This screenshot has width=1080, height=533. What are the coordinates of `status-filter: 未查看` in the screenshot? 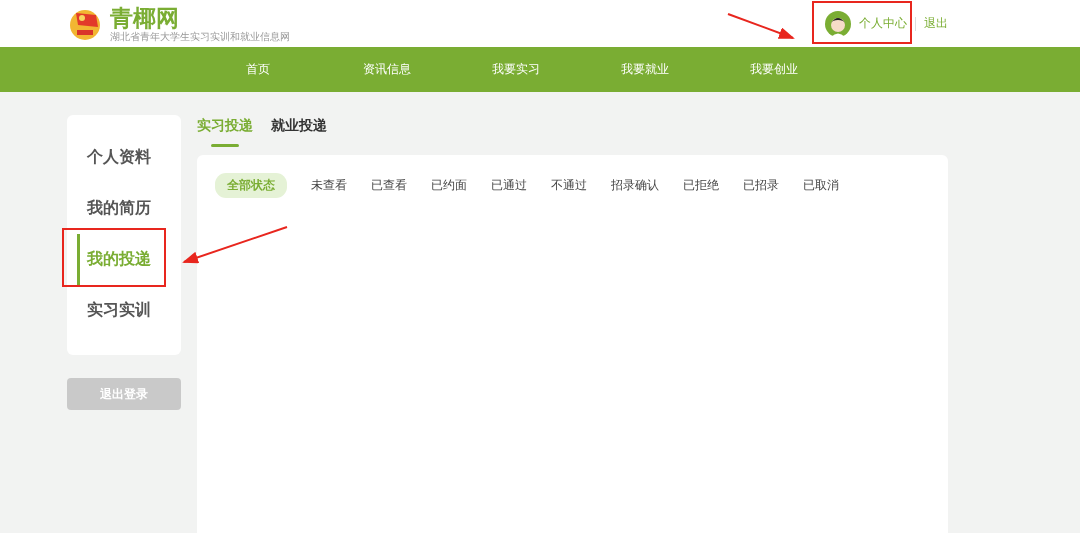 It's located at (329, 185).